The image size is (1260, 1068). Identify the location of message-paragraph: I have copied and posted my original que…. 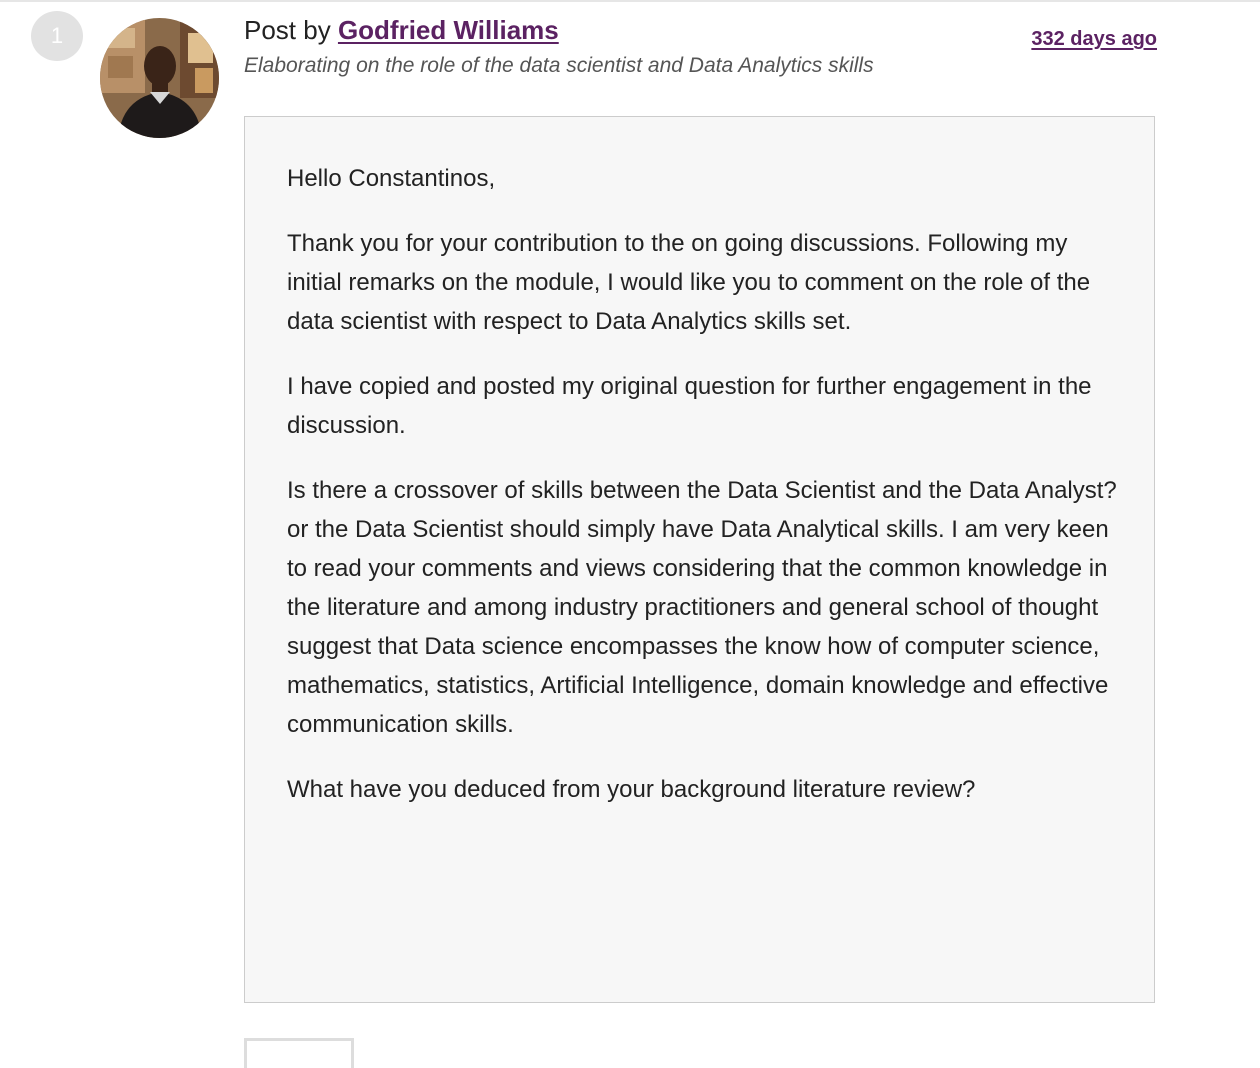
(689, 406).